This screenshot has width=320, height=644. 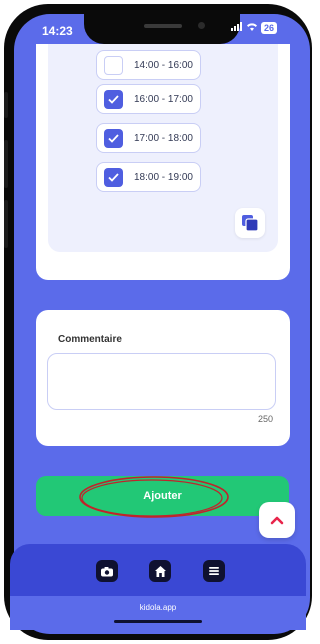 What do you see at coordinates (113, 65) in the screenshot?
I see `checkbox-unchecked` at bounding box center [113, 65].